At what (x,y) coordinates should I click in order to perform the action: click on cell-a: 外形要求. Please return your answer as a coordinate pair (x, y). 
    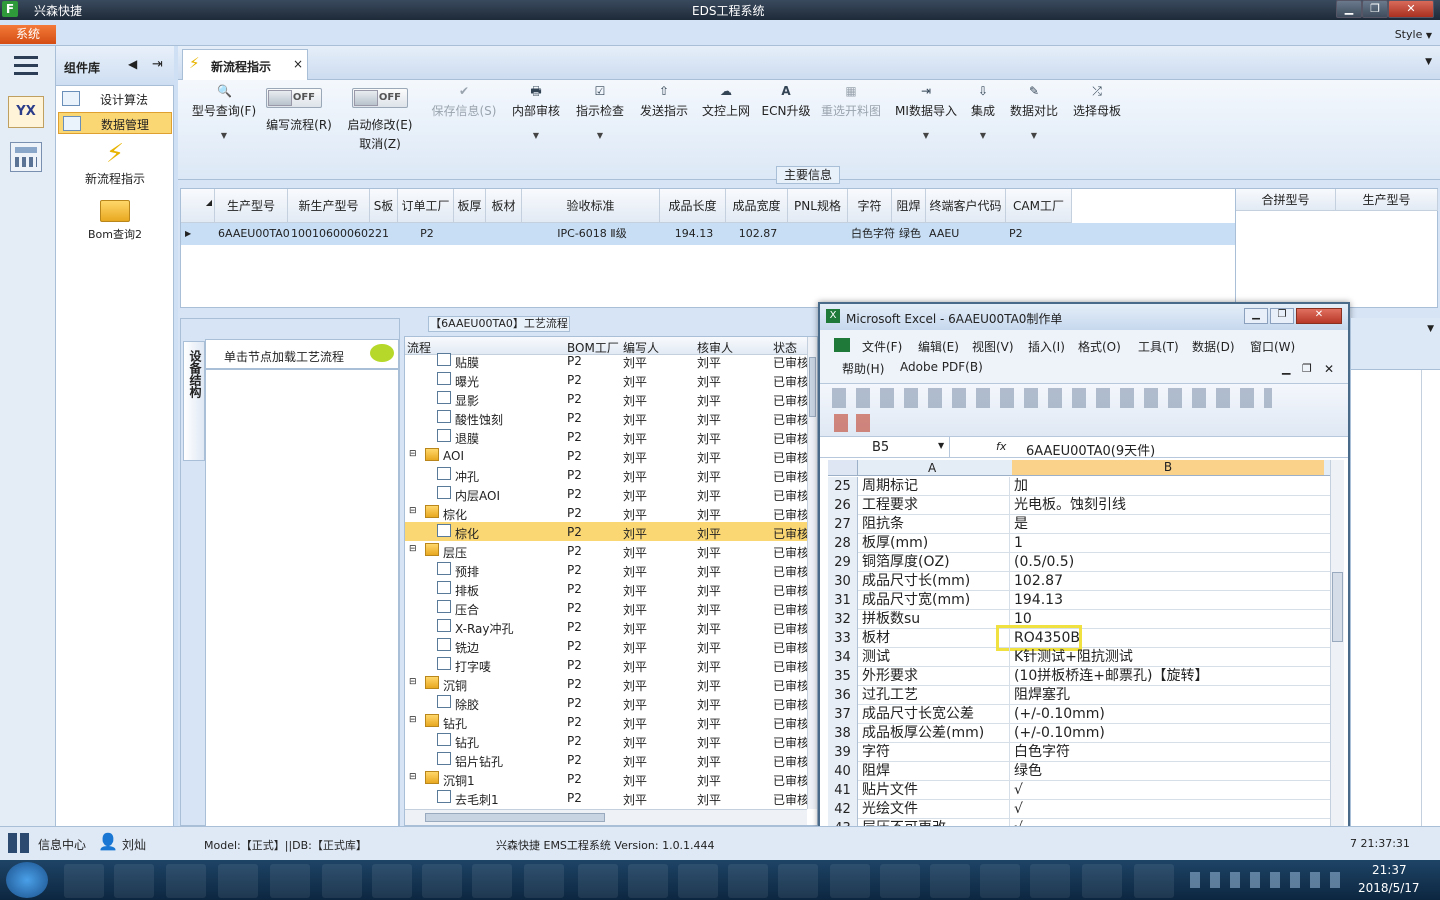
    Looking at the image, I should click on (935, 676).